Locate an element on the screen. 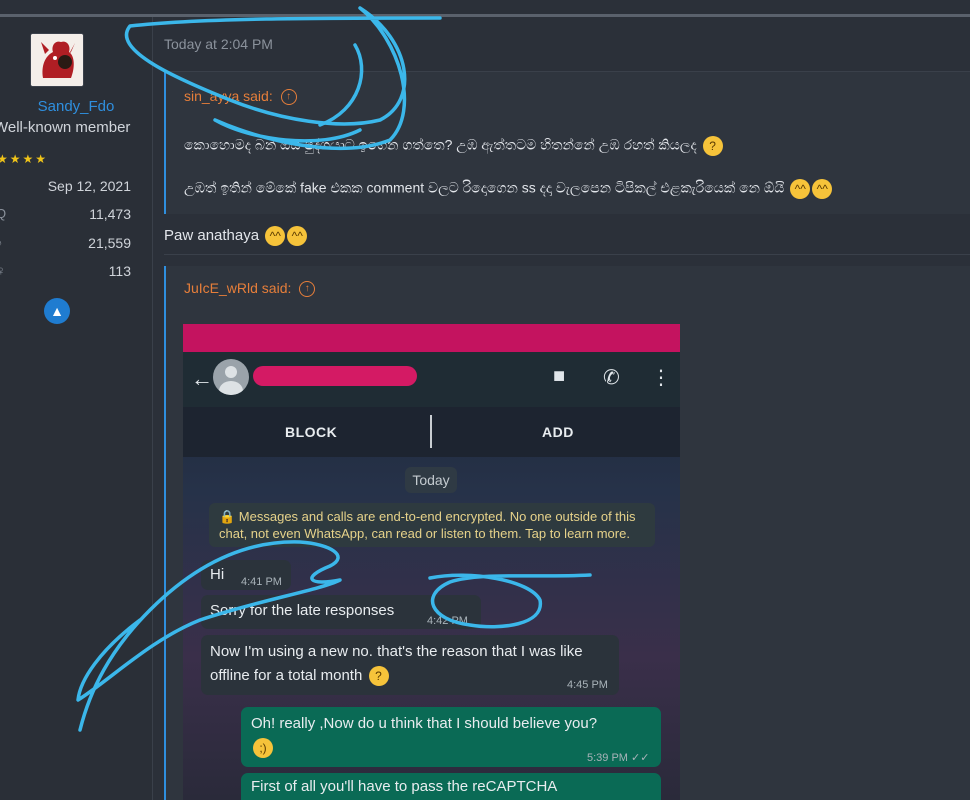 Image resolution: width=970 pixels, height=800 pixels. phone-icon: ✆ is located at coordinates (611, 378).